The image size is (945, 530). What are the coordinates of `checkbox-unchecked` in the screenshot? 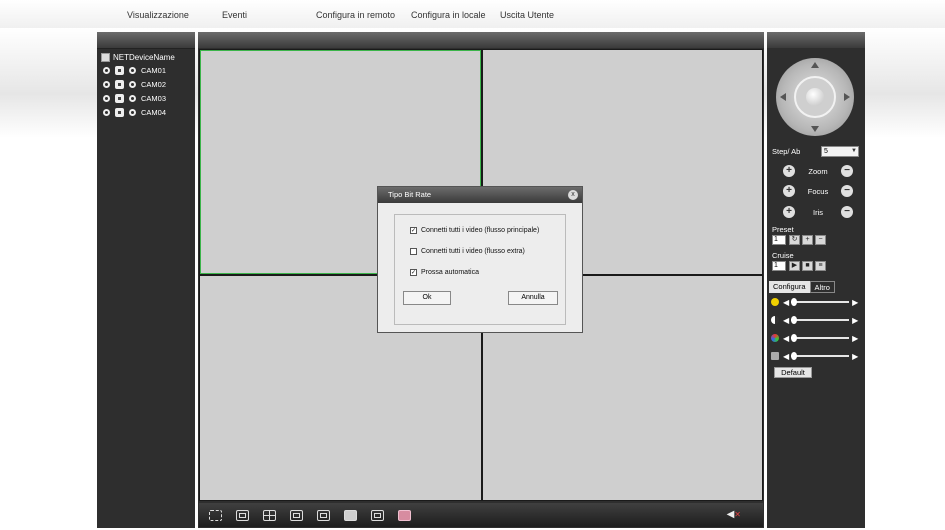 It's located at (413, 251).